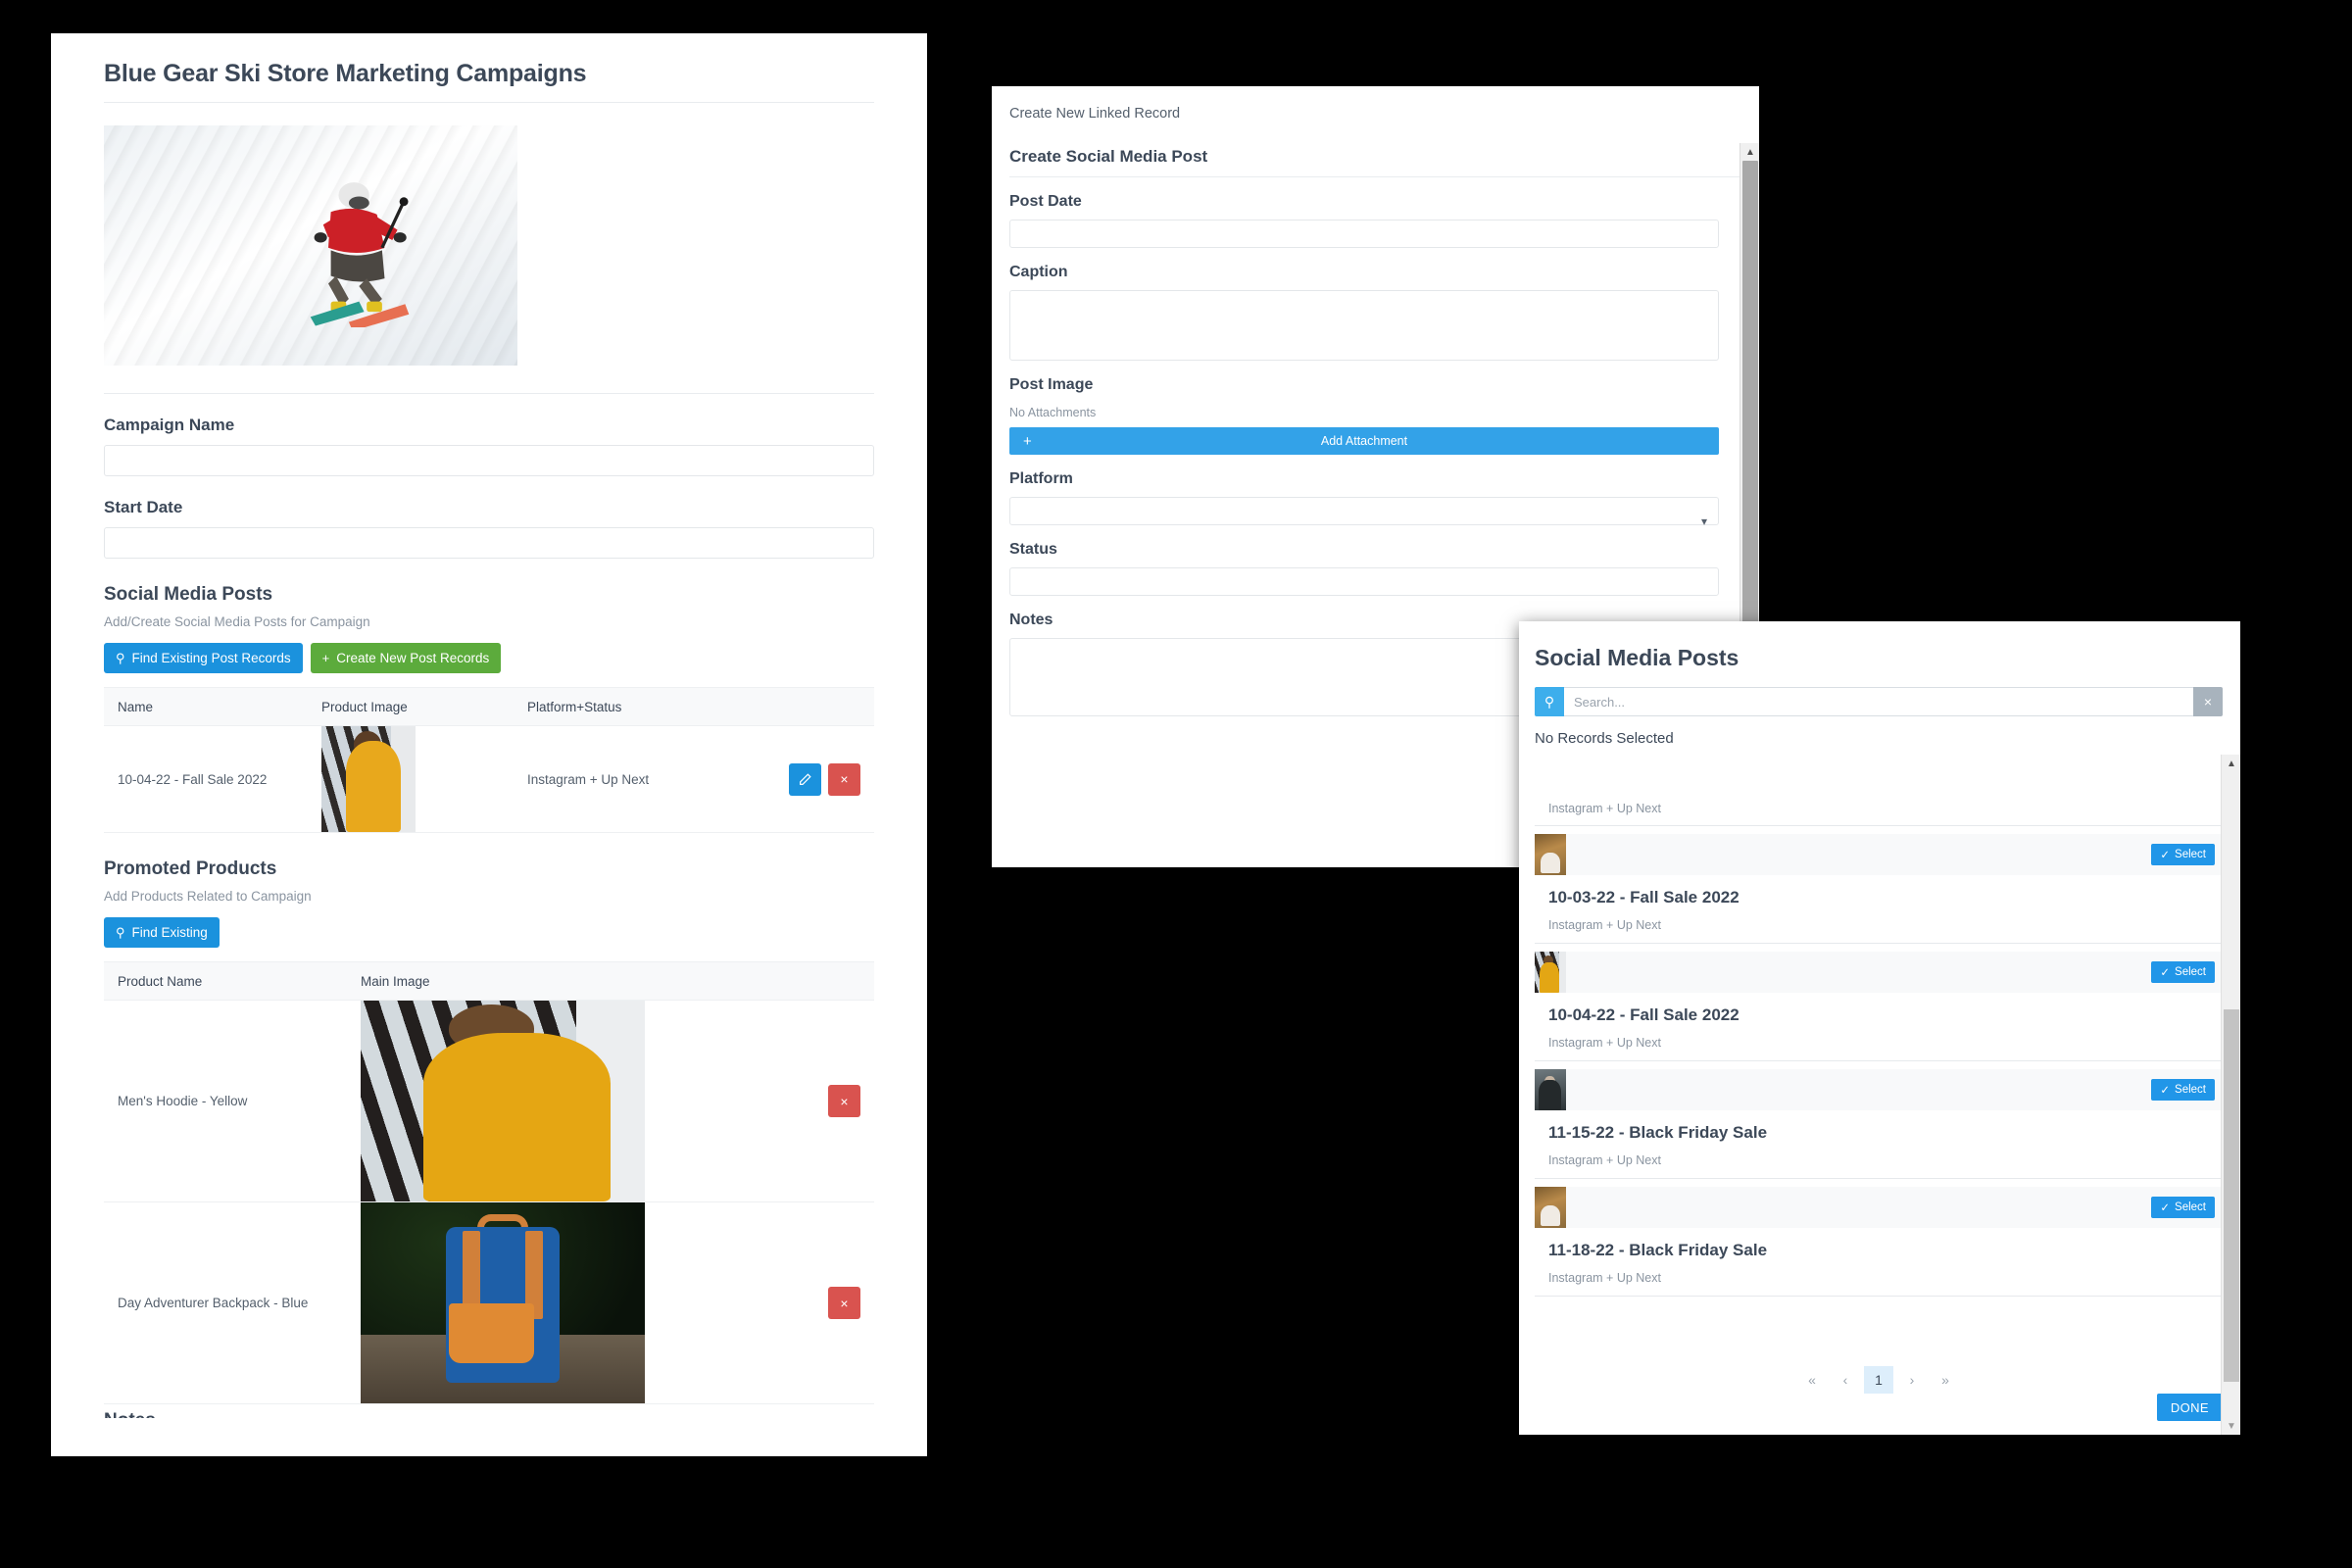 This screenshot has height=1568, width=2352. I want to click on product-thumbnail-image, so click(368, 779).